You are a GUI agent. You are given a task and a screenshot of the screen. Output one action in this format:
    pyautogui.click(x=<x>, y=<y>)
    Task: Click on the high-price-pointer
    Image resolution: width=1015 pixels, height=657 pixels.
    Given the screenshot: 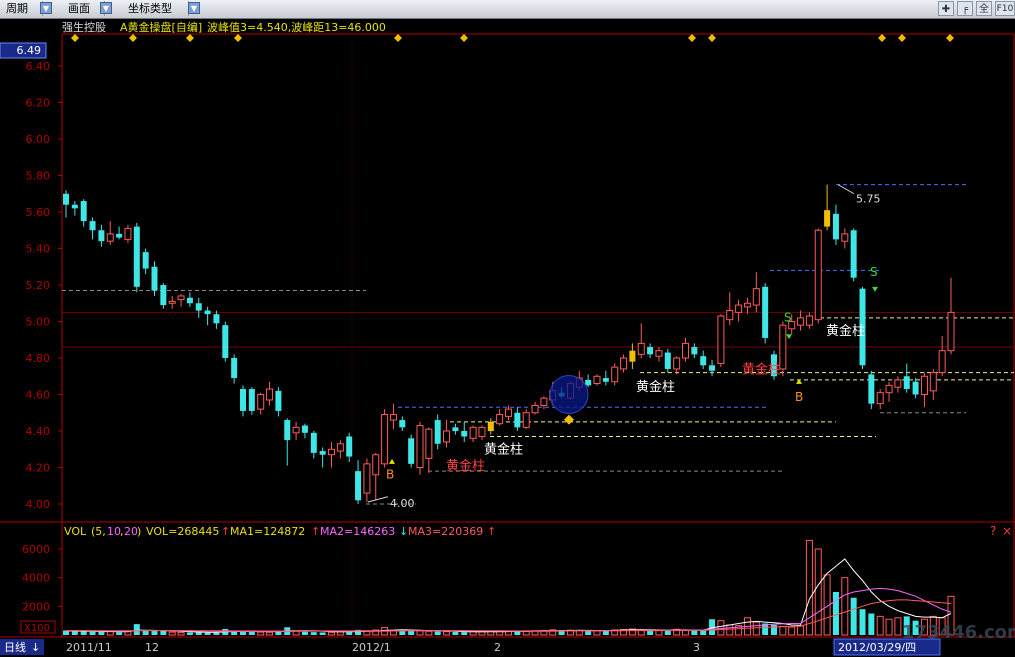 What is the action you would take?
    pyautogui.click(x=846, y=189)
    